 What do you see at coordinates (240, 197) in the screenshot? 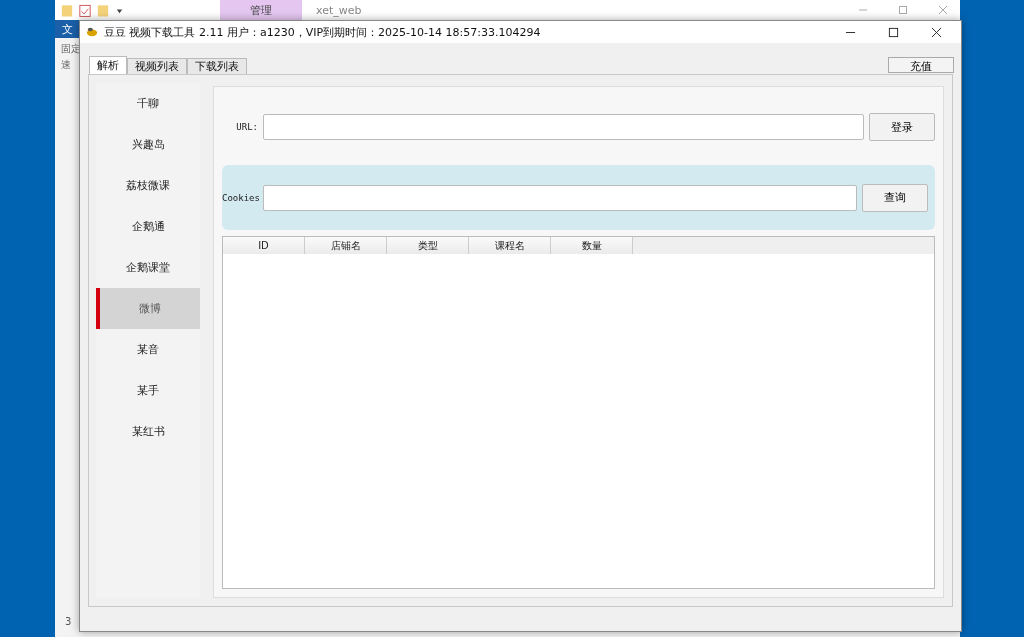
I see `cookies-label: Cookies` at bounding box center [240, 197].